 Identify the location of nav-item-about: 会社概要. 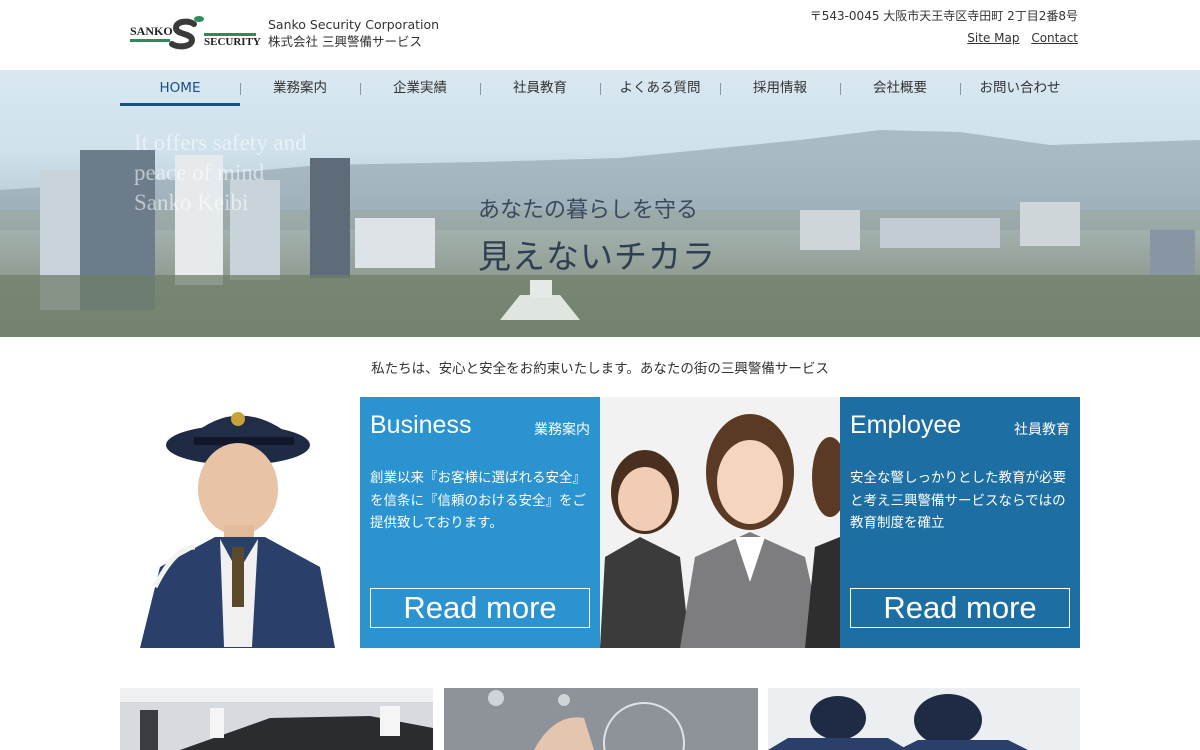
(900, 88).